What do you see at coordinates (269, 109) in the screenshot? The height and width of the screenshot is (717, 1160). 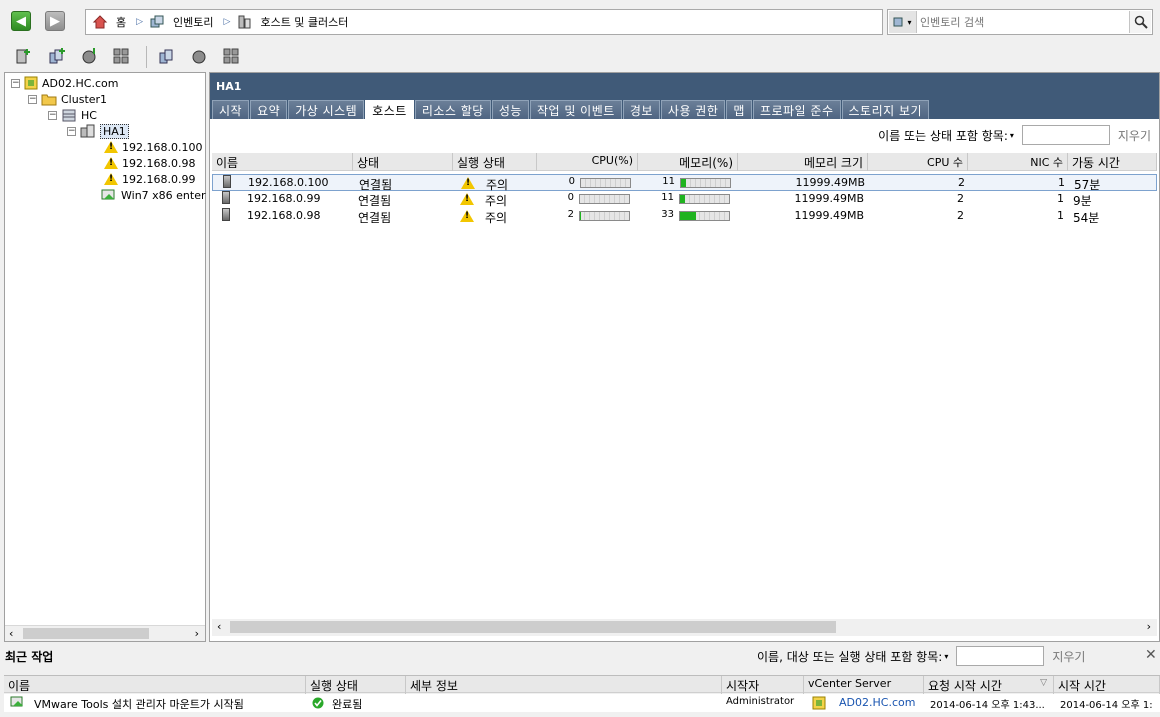 I see `tab-summary: 요약` at bounding box center [269, 109].